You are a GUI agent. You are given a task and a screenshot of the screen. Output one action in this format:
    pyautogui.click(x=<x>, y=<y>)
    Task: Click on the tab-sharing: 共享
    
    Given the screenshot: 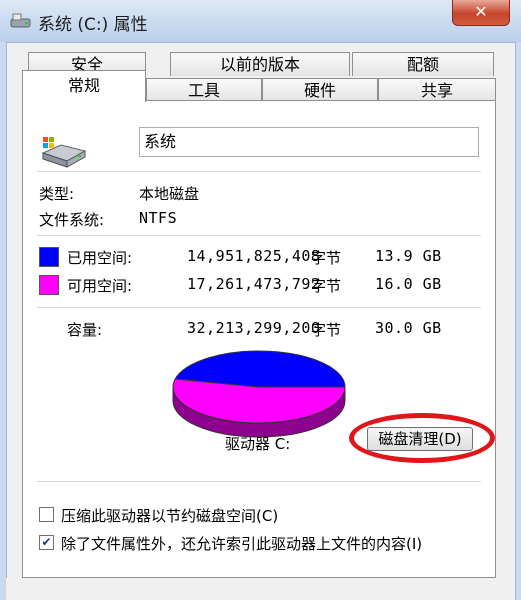 What is the action you would take?
    pyautogui.click(x=437, y=90)
    